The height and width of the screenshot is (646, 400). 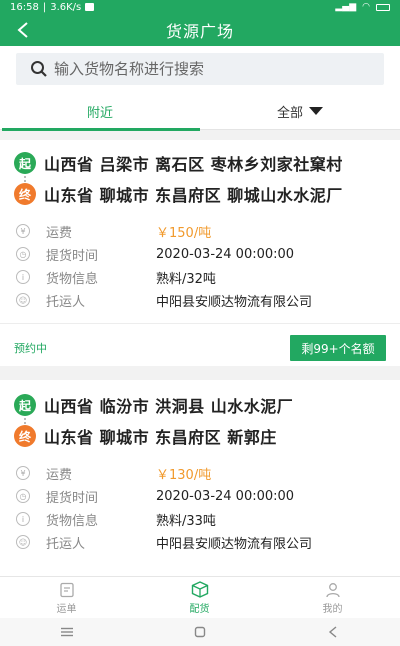 What do you see at coordinates (193, 164) in the screenshot?
I see `origin-address: 山西省 吕梁市 离石区 枣林乡刘家社窠村` at bounding box center [193, 164].